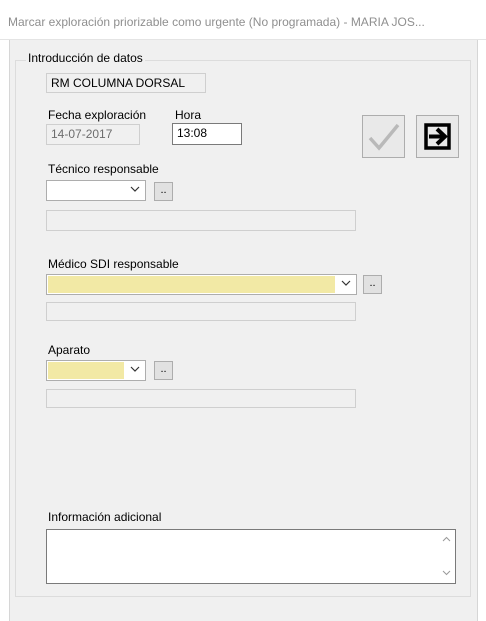 The height and width of the screenshot is (621, 486). What do you see at coordinates (86, 370) in the screenshot?
I see `aparato-select-value` at bounding box center [86, 370].